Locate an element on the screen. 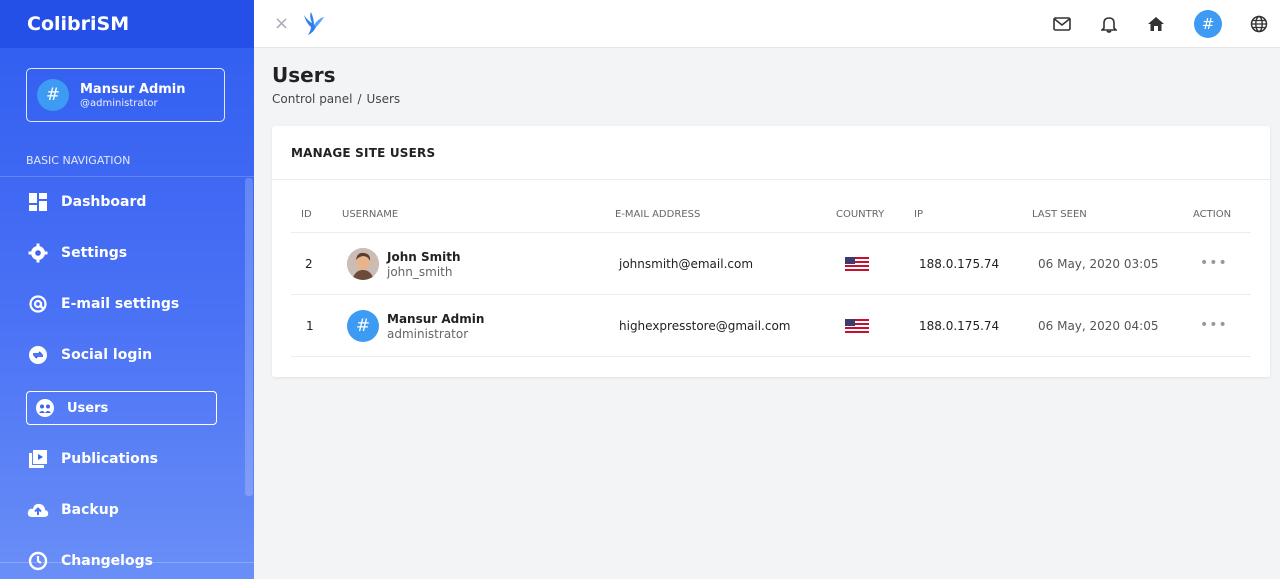  home-icon is located at coordinates (1156, 24).